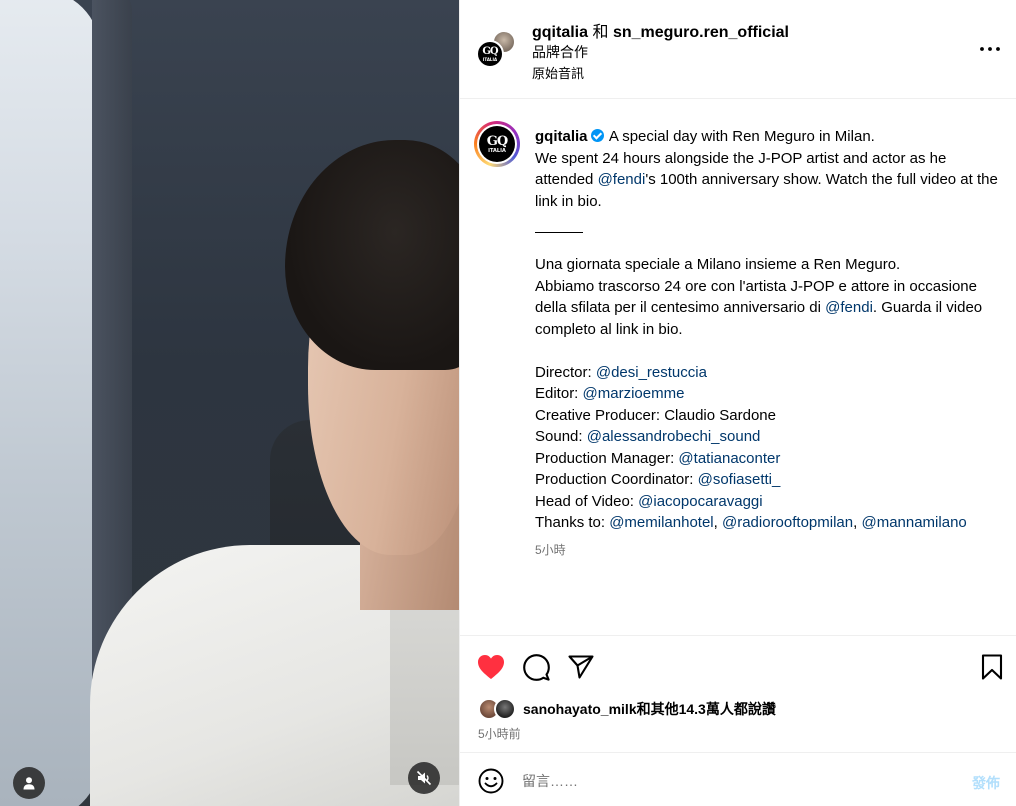 The width and height of the screenshot is (1016, 806). What do you see at coordinates (587, 501) in the screenshot?
I see `credit-role: Head of Video:` at bounding box center [587, 501].